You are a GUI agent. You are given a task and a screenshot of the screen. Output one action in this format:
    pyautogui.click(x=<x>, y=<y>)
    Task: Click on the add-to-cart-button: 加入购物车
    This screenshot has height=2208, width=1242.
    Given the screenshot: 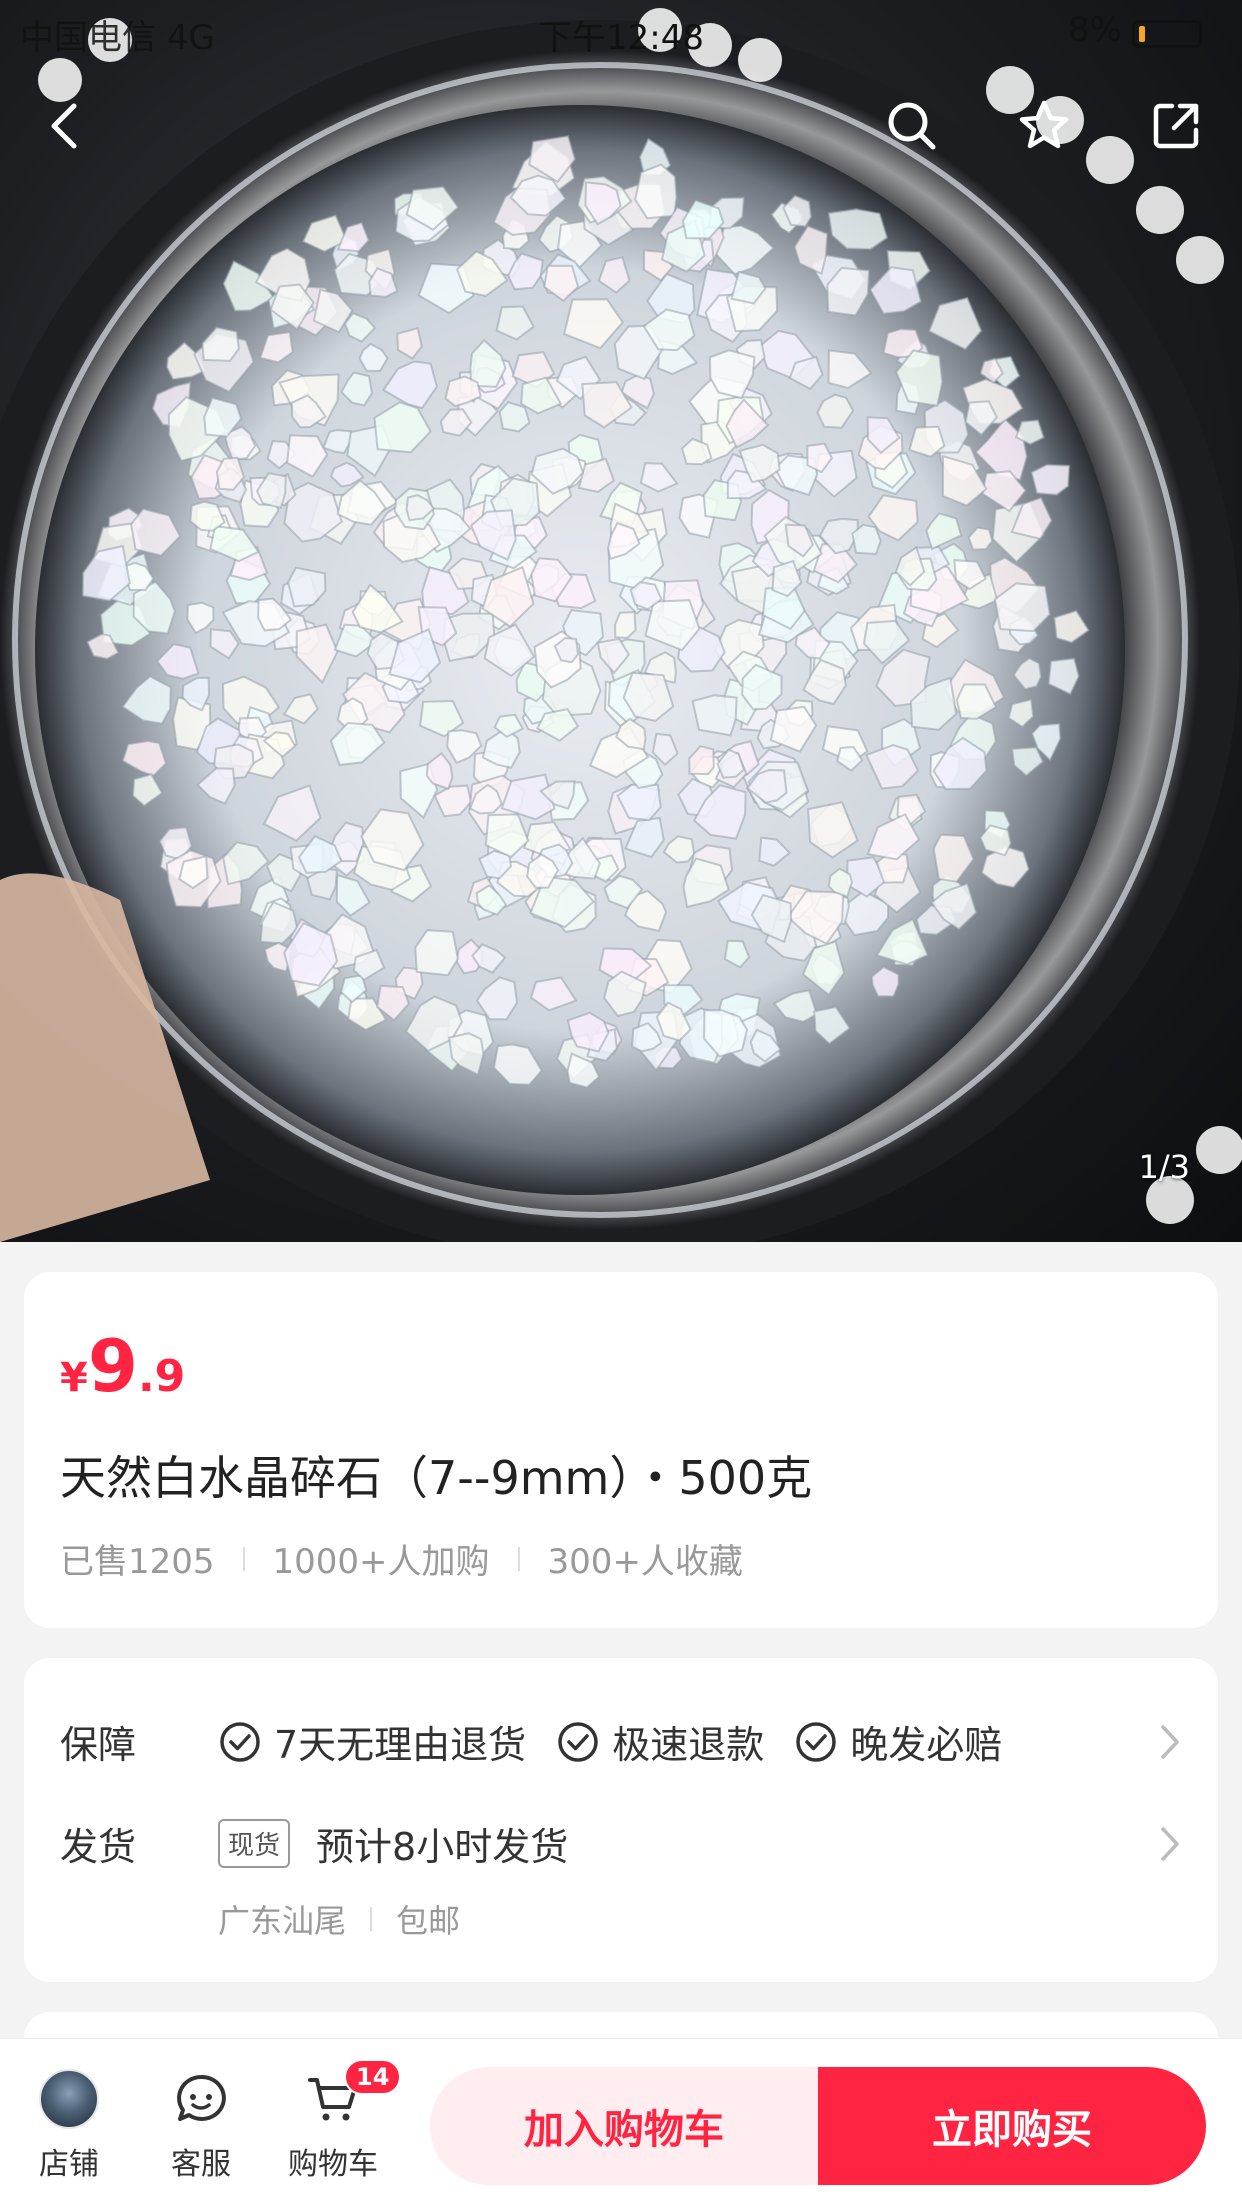 What is the action you would take?
    pyautogui.click(x=624, y=2126)
    